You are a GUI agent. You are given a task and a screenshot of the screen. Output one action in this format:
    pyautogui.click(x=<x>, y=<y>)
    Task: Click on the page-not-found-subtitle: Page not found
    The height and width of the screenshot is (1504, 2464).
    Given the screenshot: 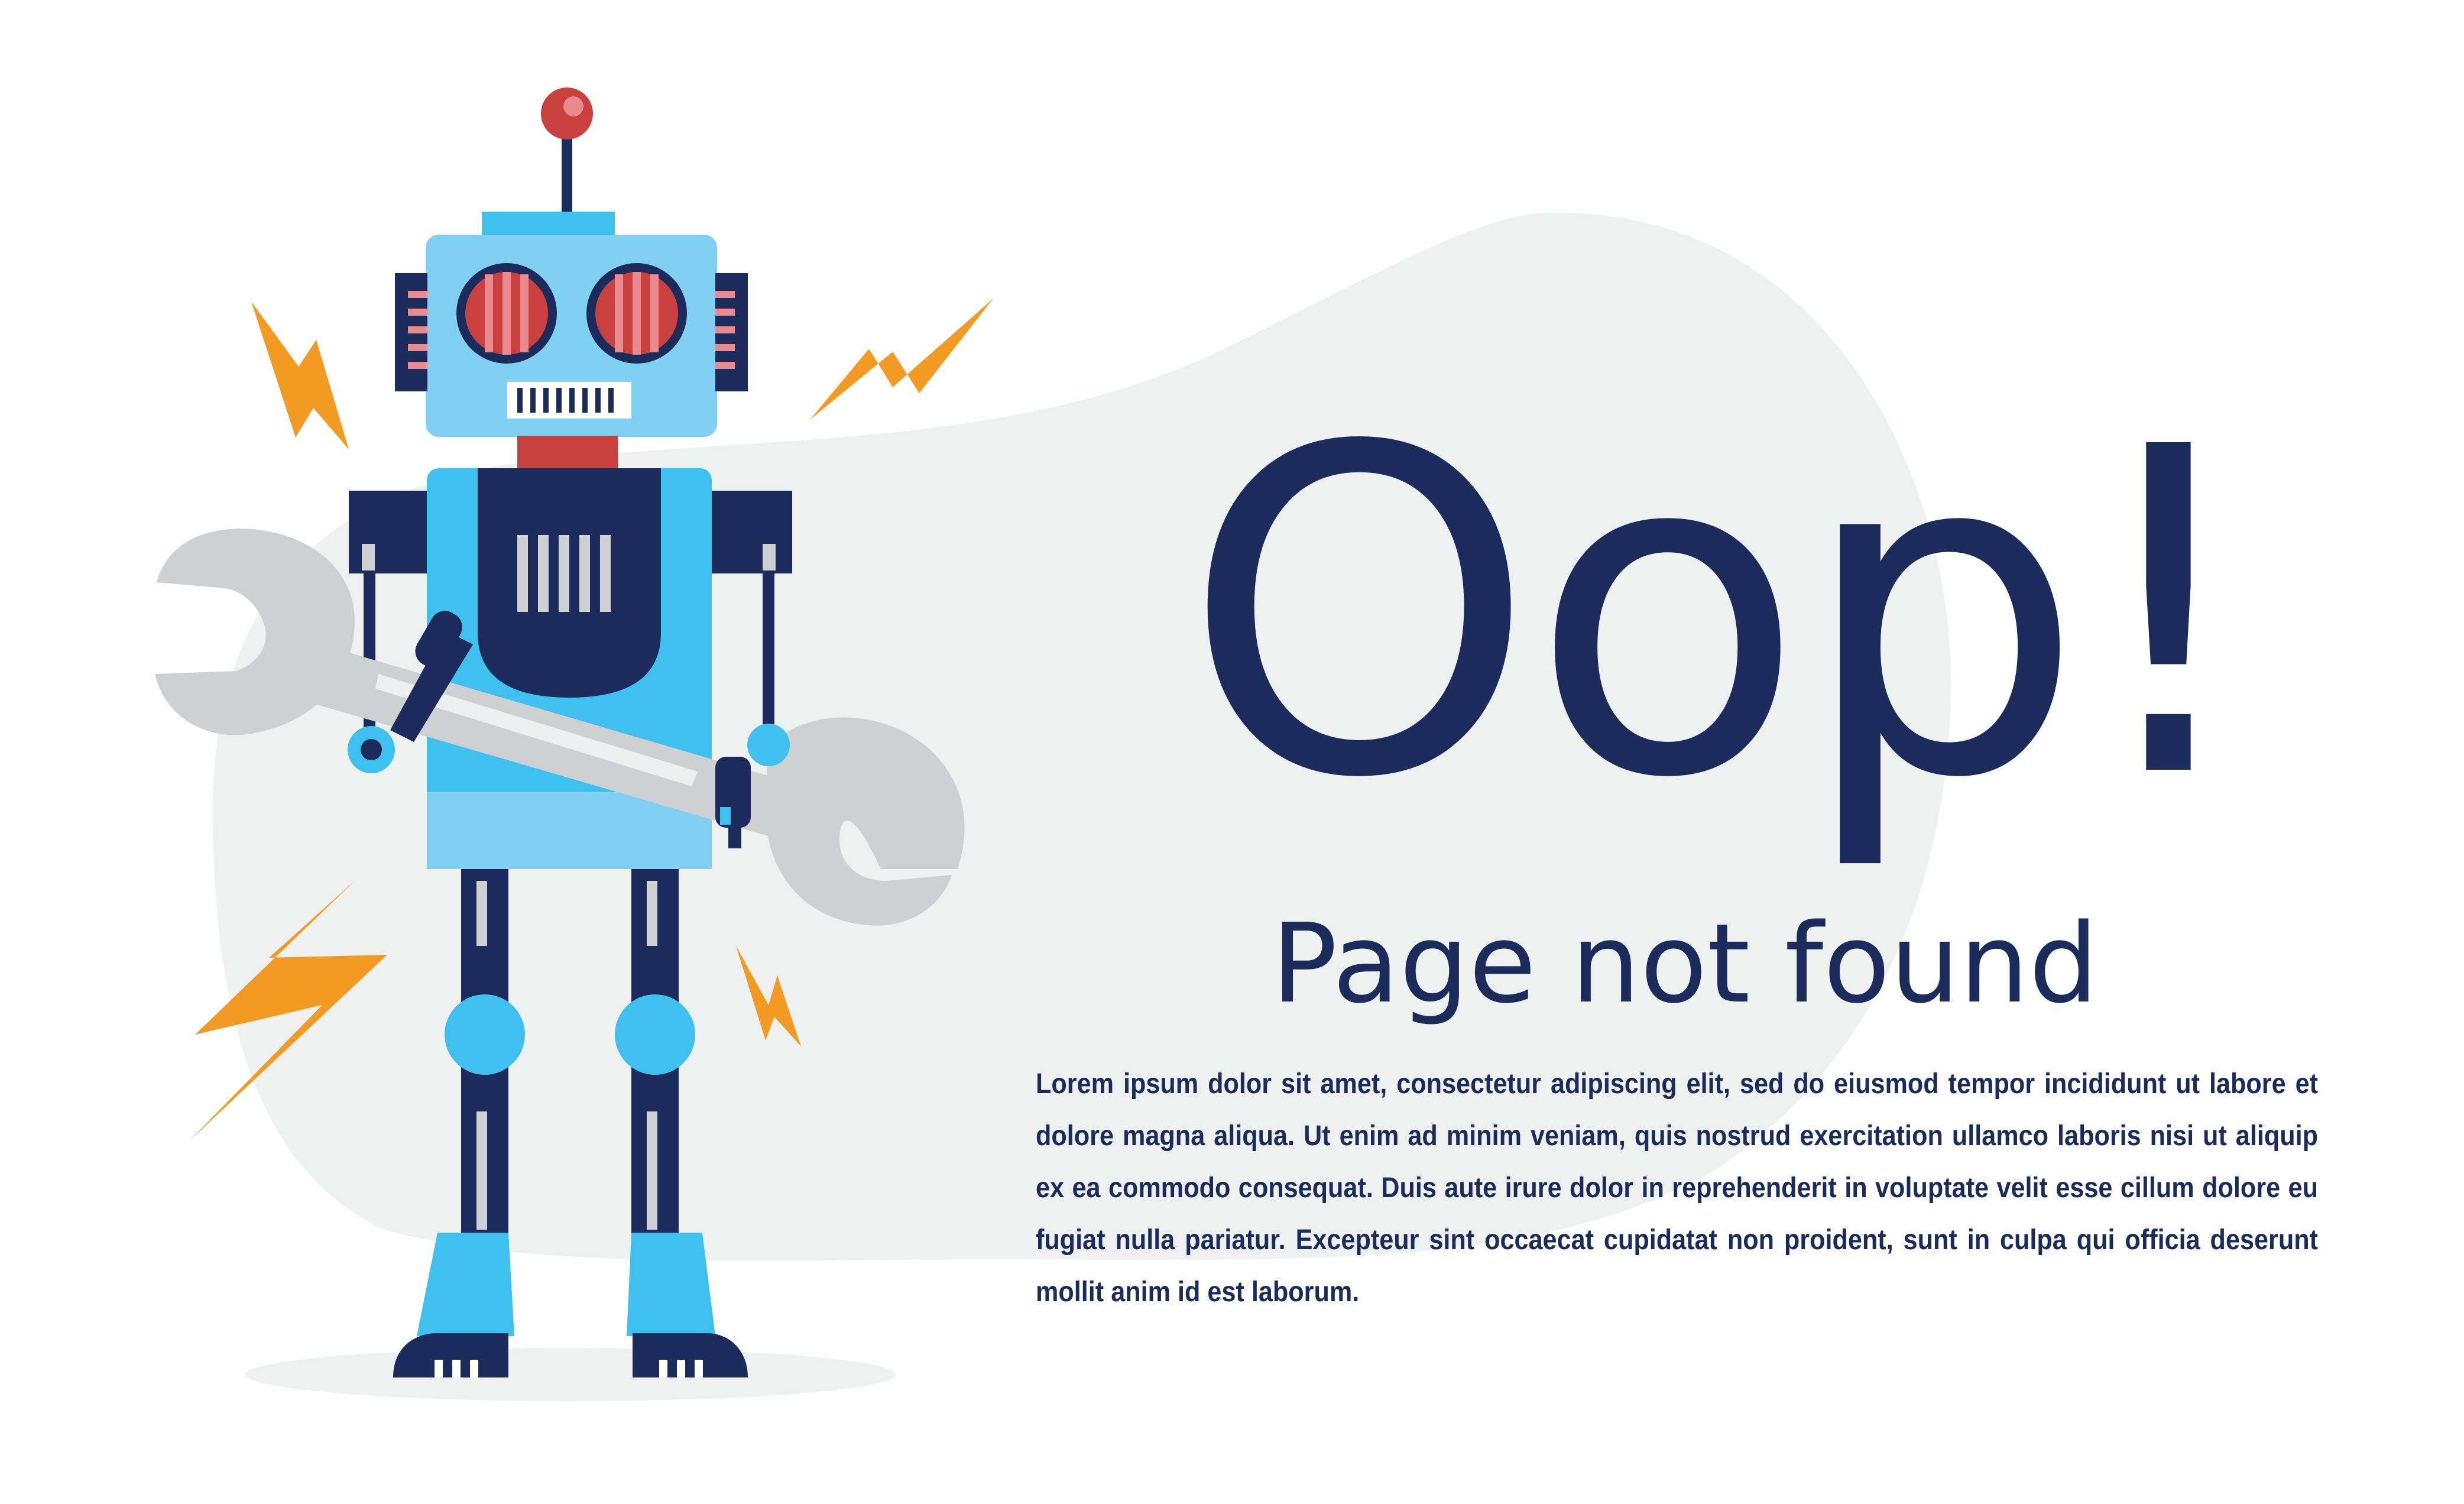 What is the action you would take?
    pyautogui.click(x=1685, y=963)
    